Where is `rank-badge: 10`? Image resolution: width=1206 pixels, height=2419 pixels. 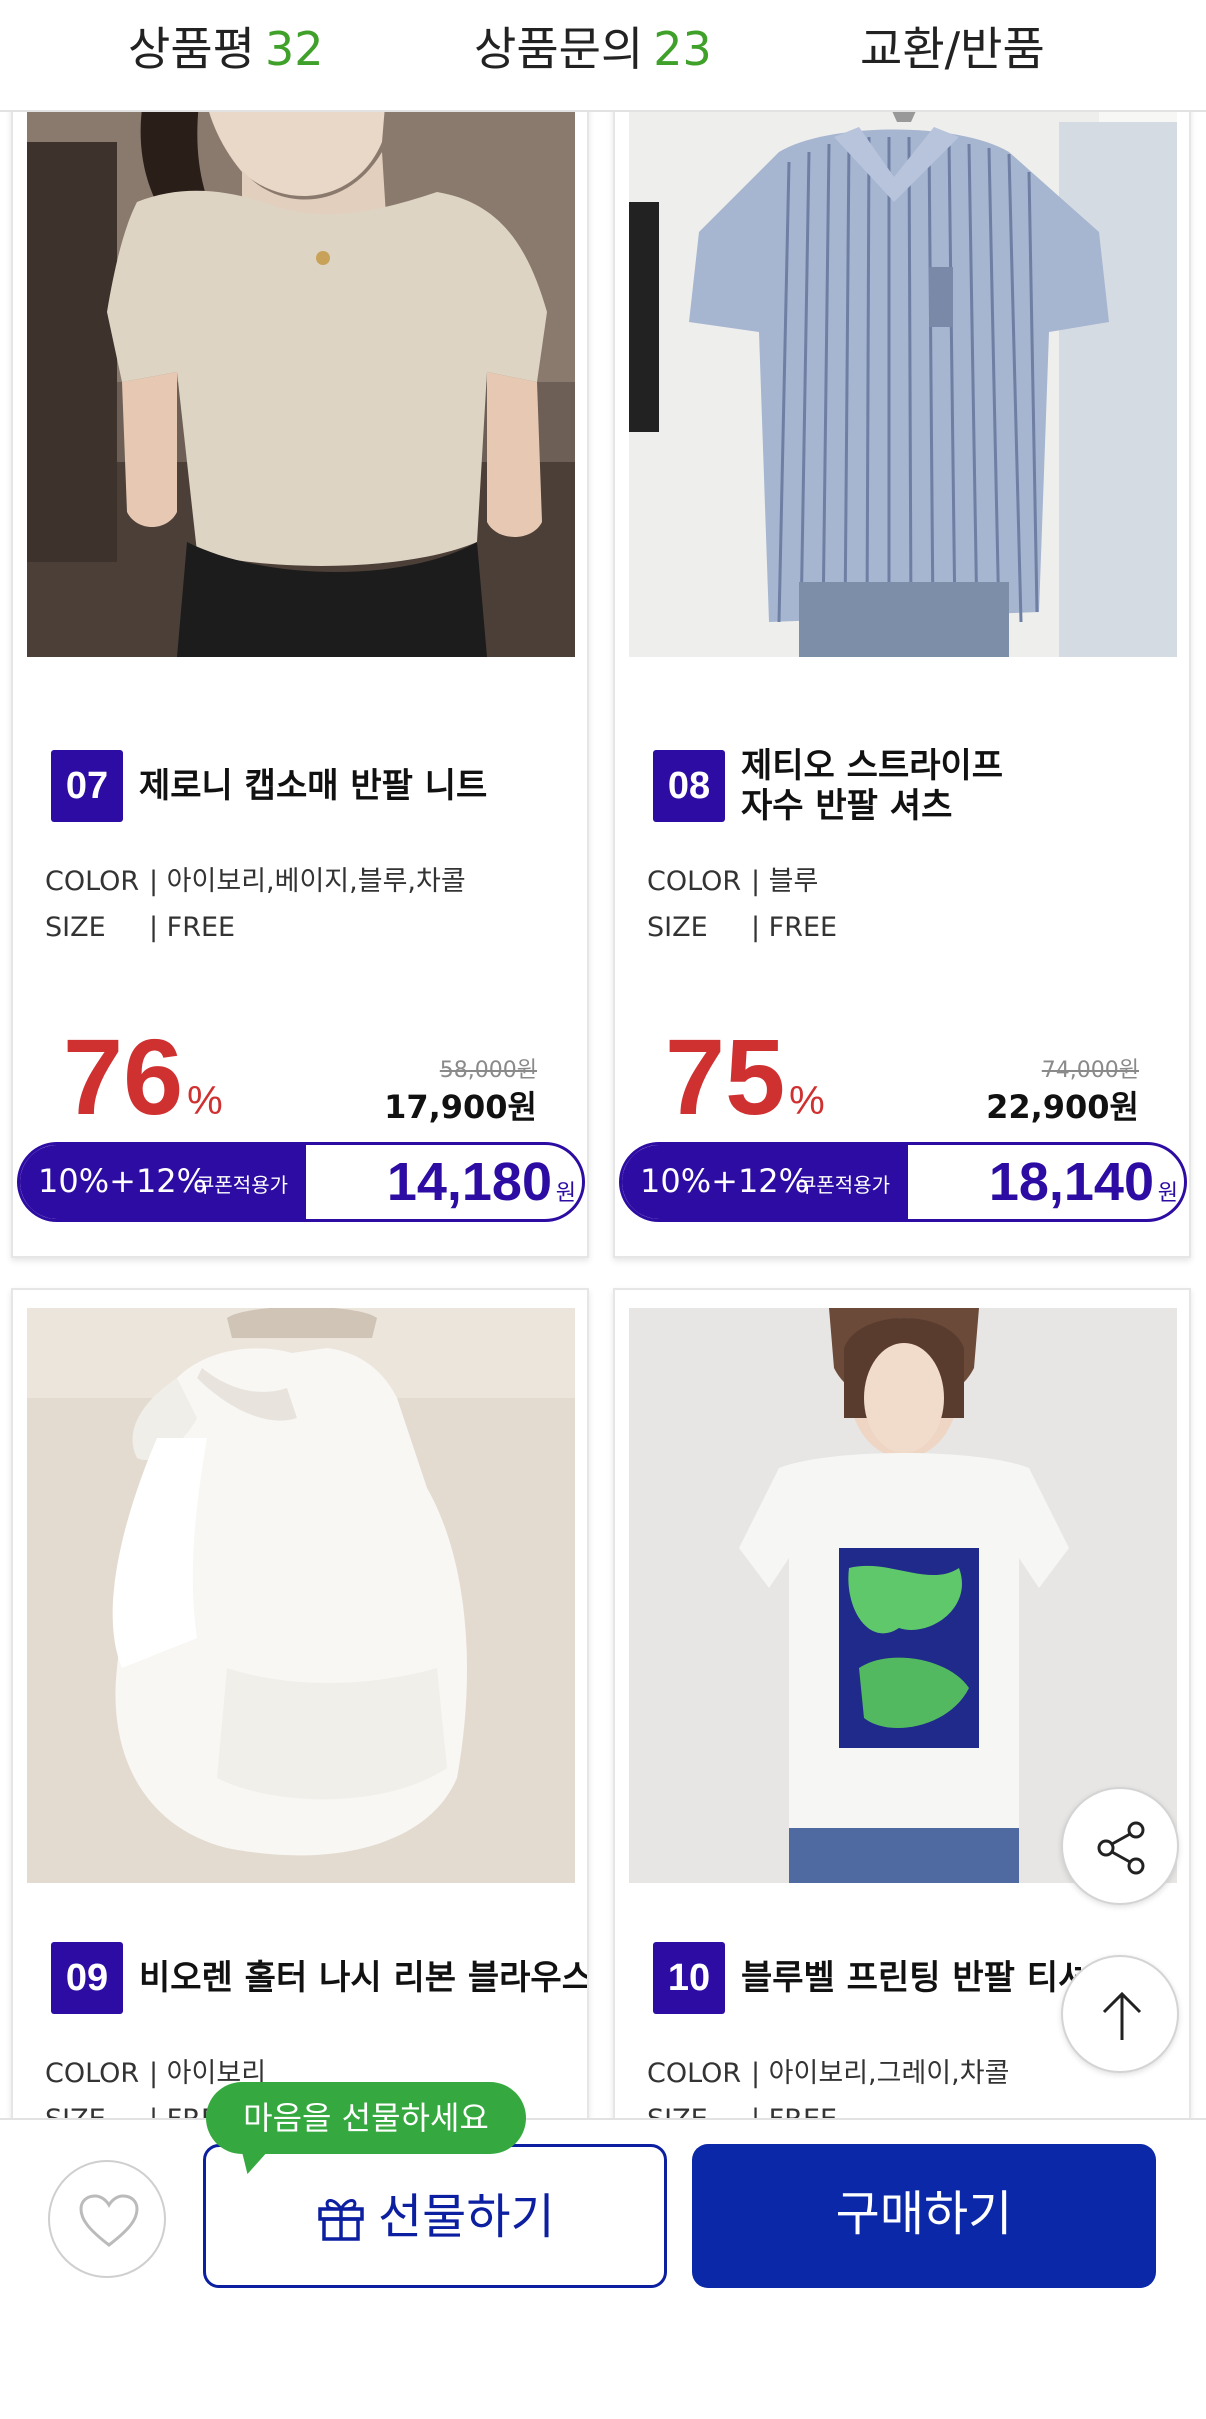 rank-badge: 10 is located at coordinates (689, 1978).